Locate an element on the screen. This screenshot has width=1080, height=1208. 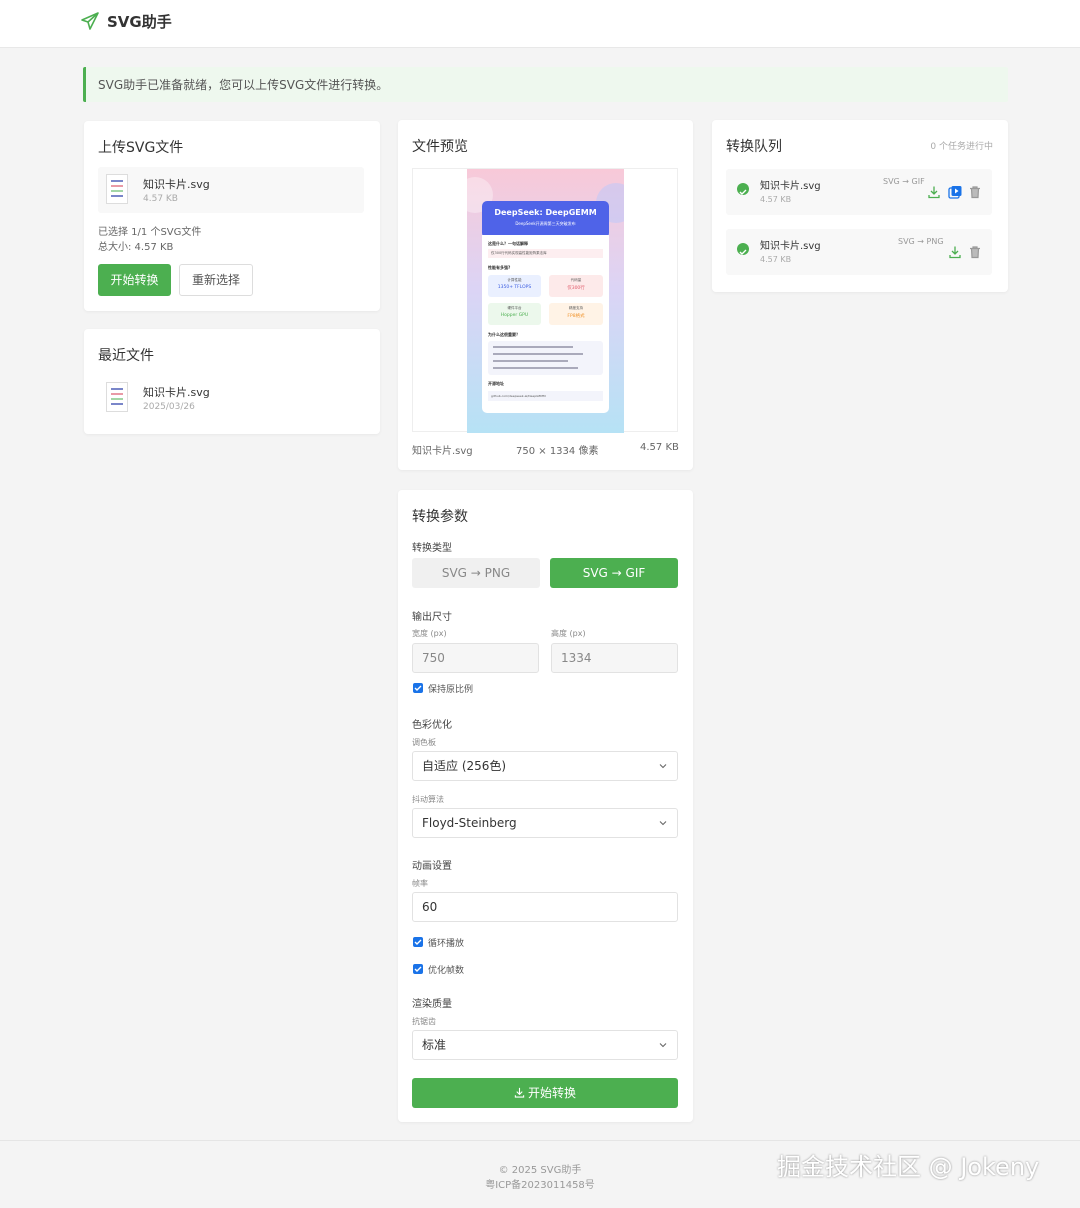
submit-label: 开始转换 is located at coordinates (551, 1093).